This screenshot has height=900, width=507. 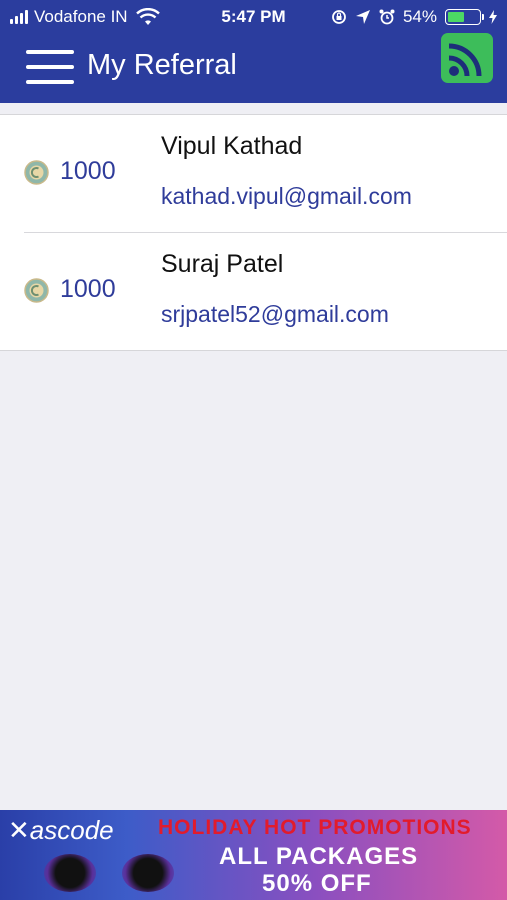 What do you see at coordinates (71, 830) in the screenshot?
I see `ad-brand-text: ascode` at bounding box center [71, 830].